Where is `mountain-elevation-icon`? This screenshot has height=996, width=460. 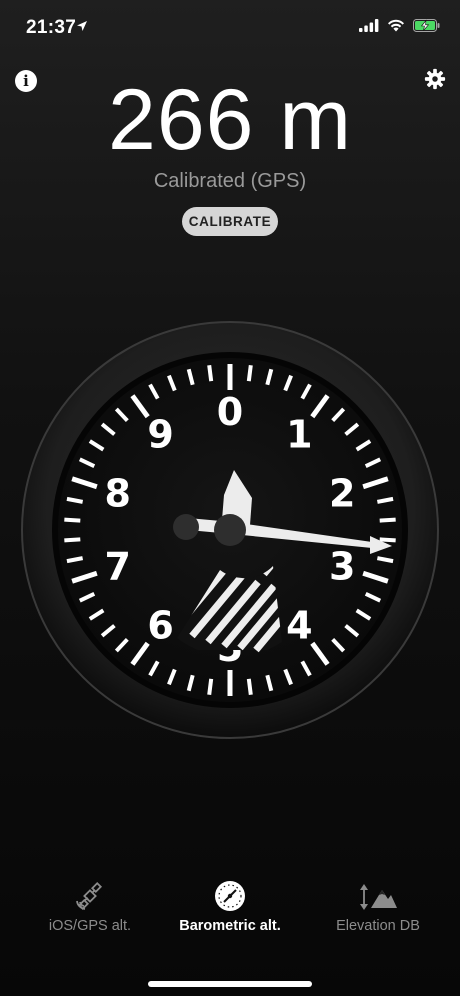 mountain-elevation-icon is located at coordinates (378, 897).